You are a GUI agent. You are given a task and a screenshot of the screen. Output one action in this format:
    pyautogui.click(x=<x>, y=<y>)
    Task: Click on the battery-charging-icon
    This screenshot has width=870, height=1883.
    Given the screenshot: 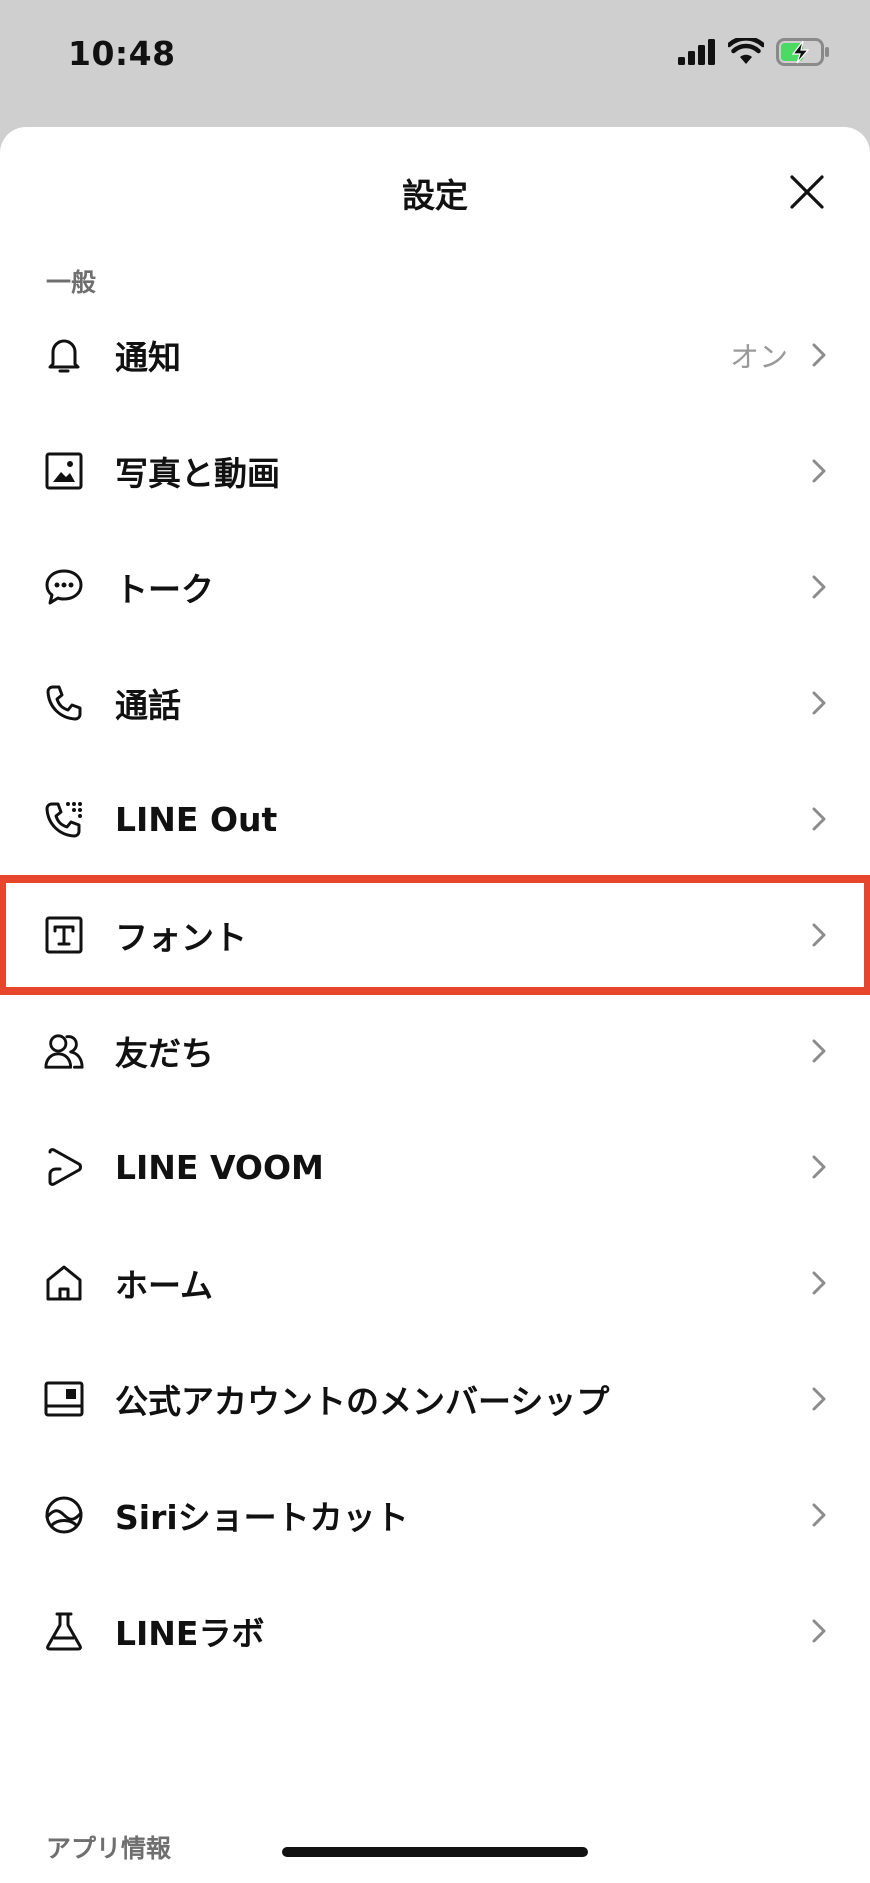 What is the action you would take?
    pyautogui.click(x=803, y=52)
    